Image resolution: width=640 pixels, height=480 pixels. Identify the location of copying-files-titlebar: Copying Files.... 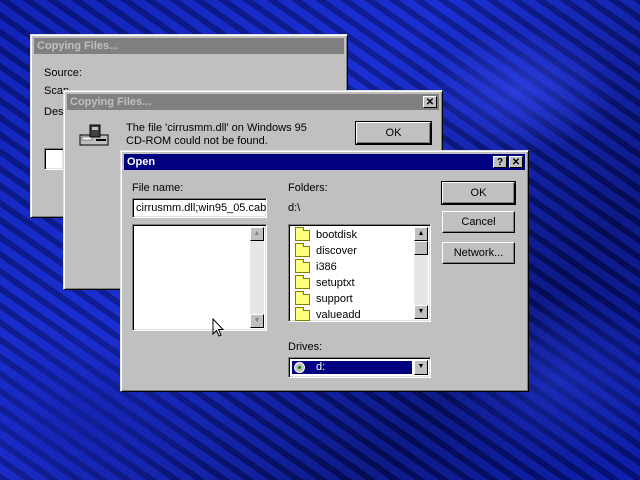
(189, 46).